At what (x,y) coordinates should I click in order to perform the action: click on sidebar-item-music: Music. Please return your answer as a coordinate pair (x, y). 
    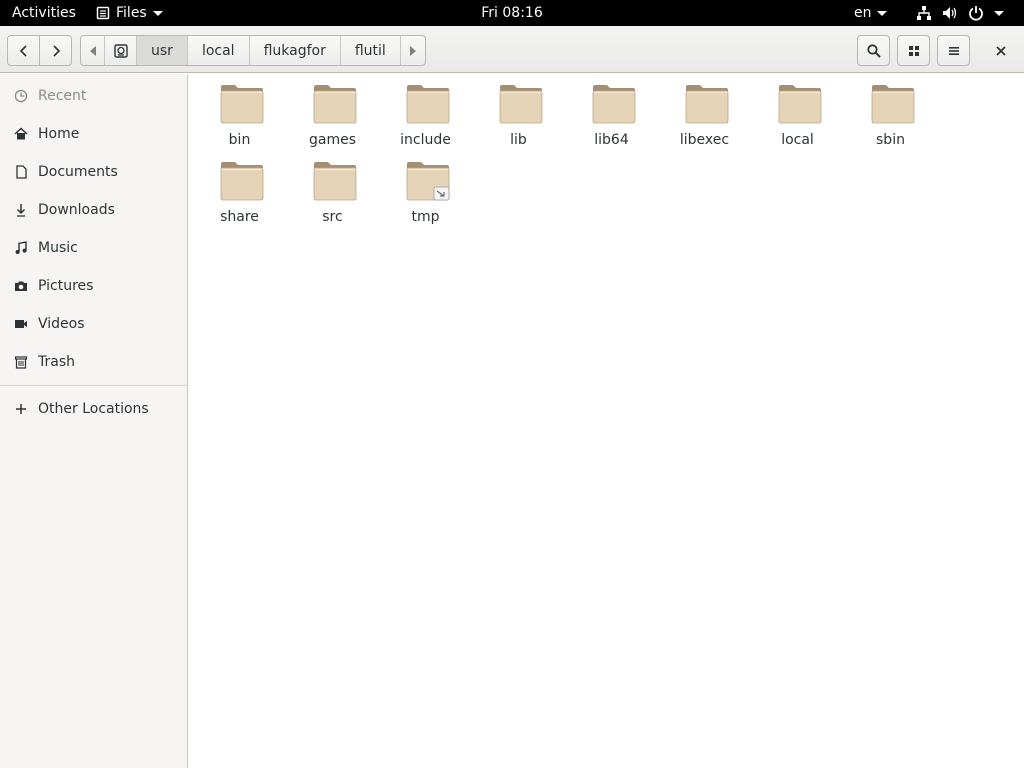
    Looking at the image, I should click on (94, 248).